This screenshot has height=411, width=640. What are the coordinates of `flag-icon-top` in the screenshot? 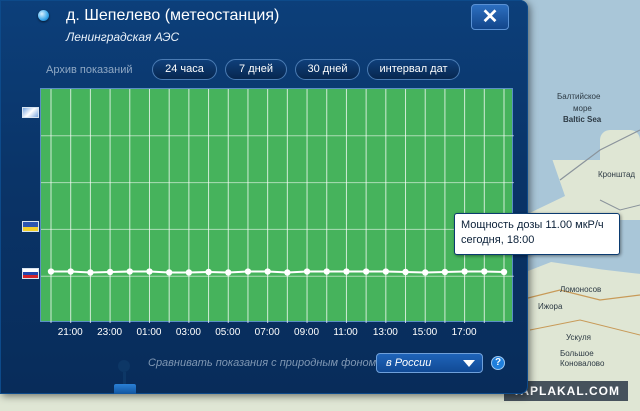 It's located at (30, 112).